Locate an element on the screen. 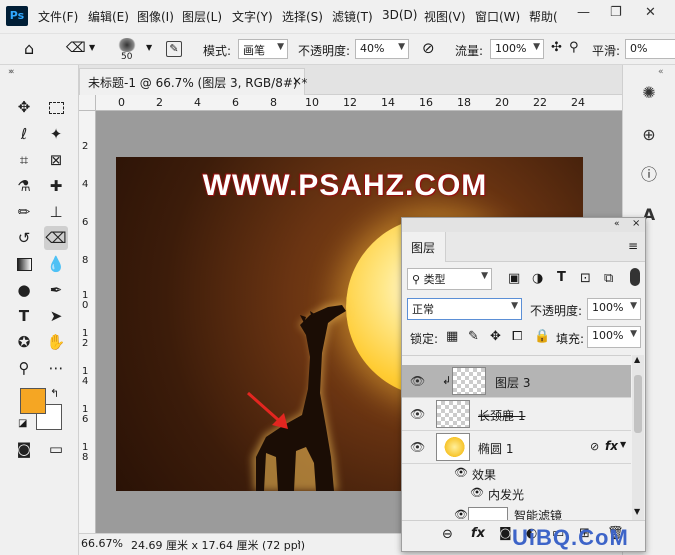  pen-tool-icon: ✒ is located at coordinates (56, 290).